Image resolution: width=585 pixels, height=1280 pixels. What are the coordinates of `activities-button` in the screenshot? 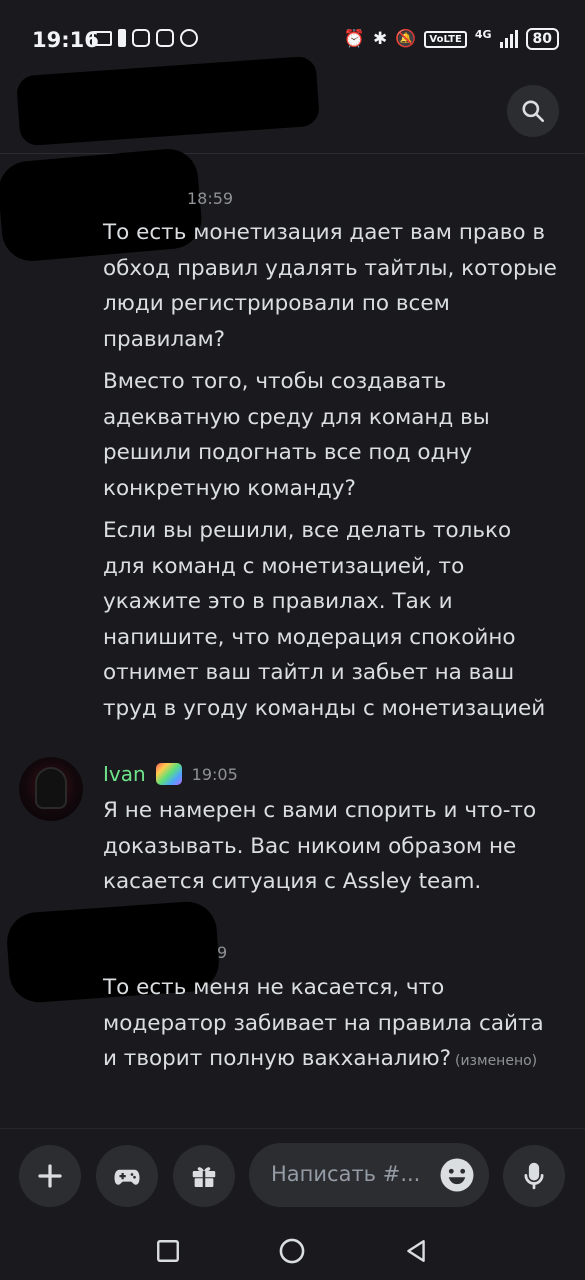 It's located at (127, 1176).